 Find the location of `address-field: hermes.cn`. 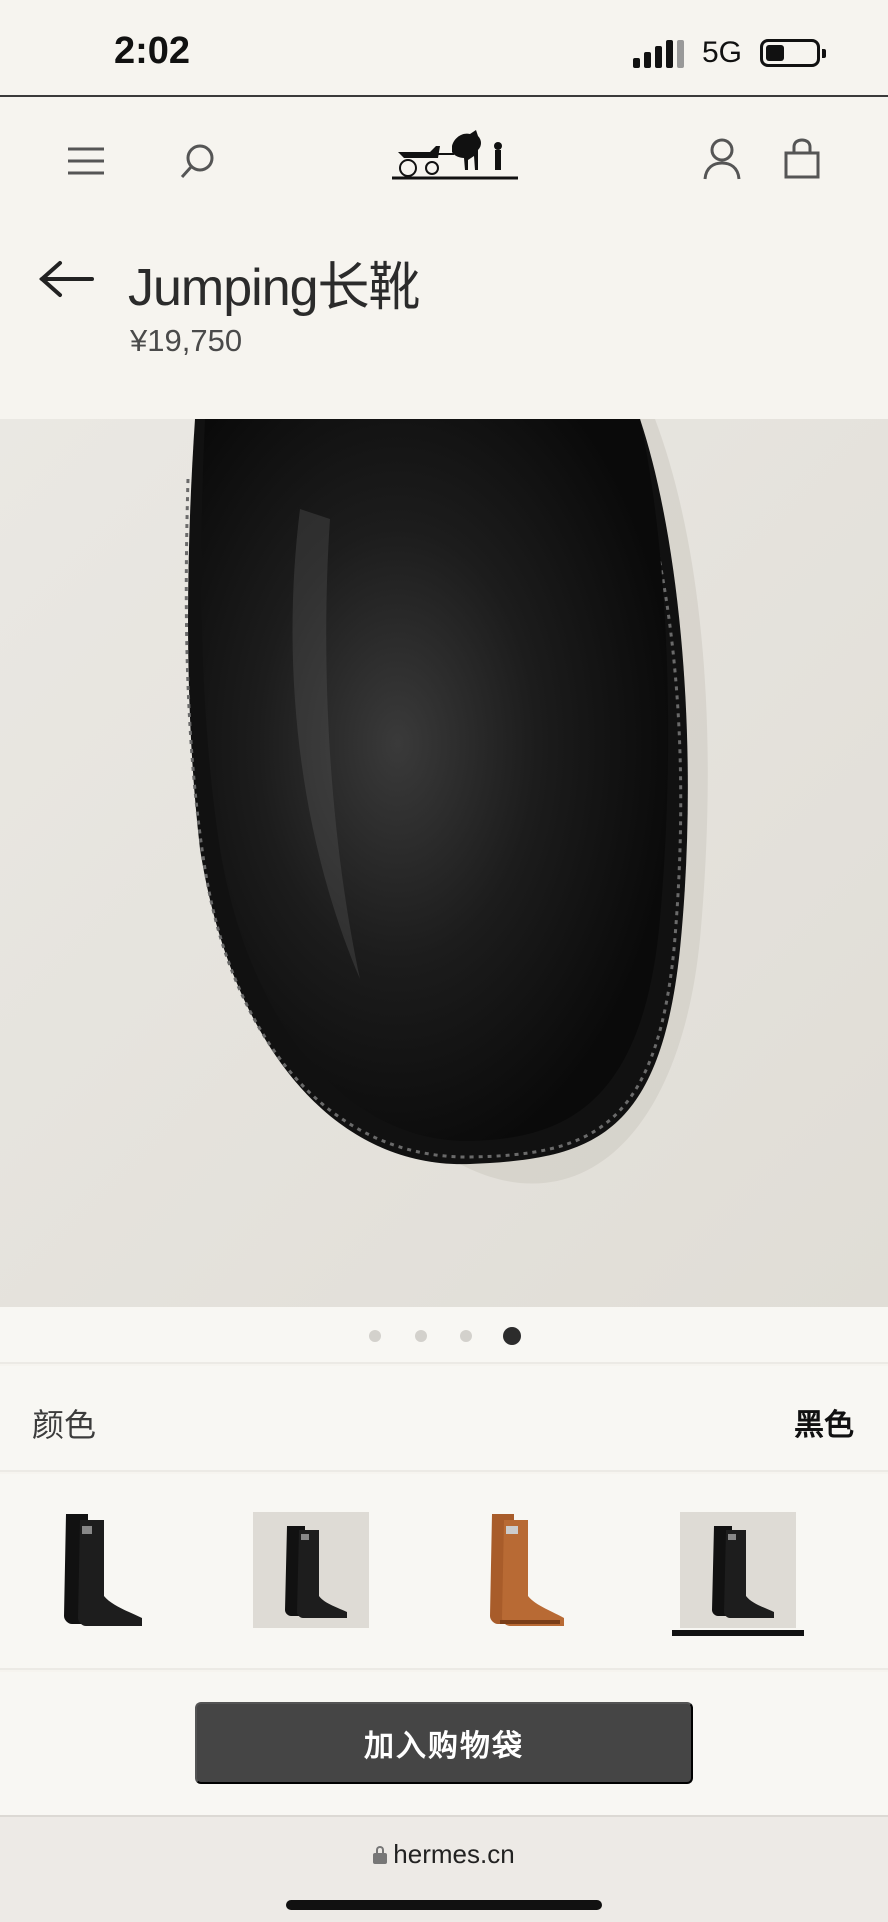

address-field: hermes.cn is located at coordinates (444, 1854).